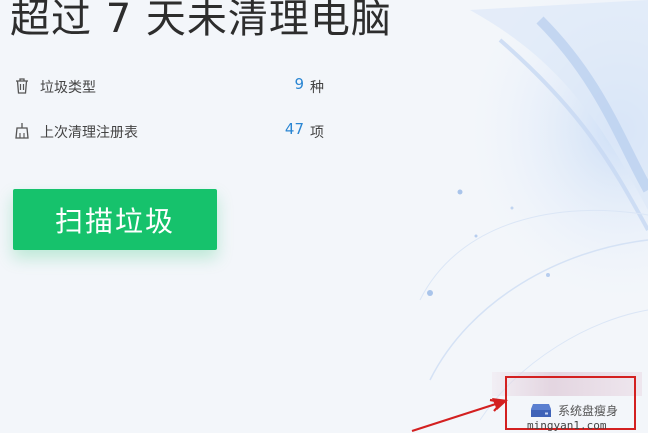 The height and width of the screenshot is (433, 648). I want to click on stat-label: 垃圾类型, so click(68, 88).